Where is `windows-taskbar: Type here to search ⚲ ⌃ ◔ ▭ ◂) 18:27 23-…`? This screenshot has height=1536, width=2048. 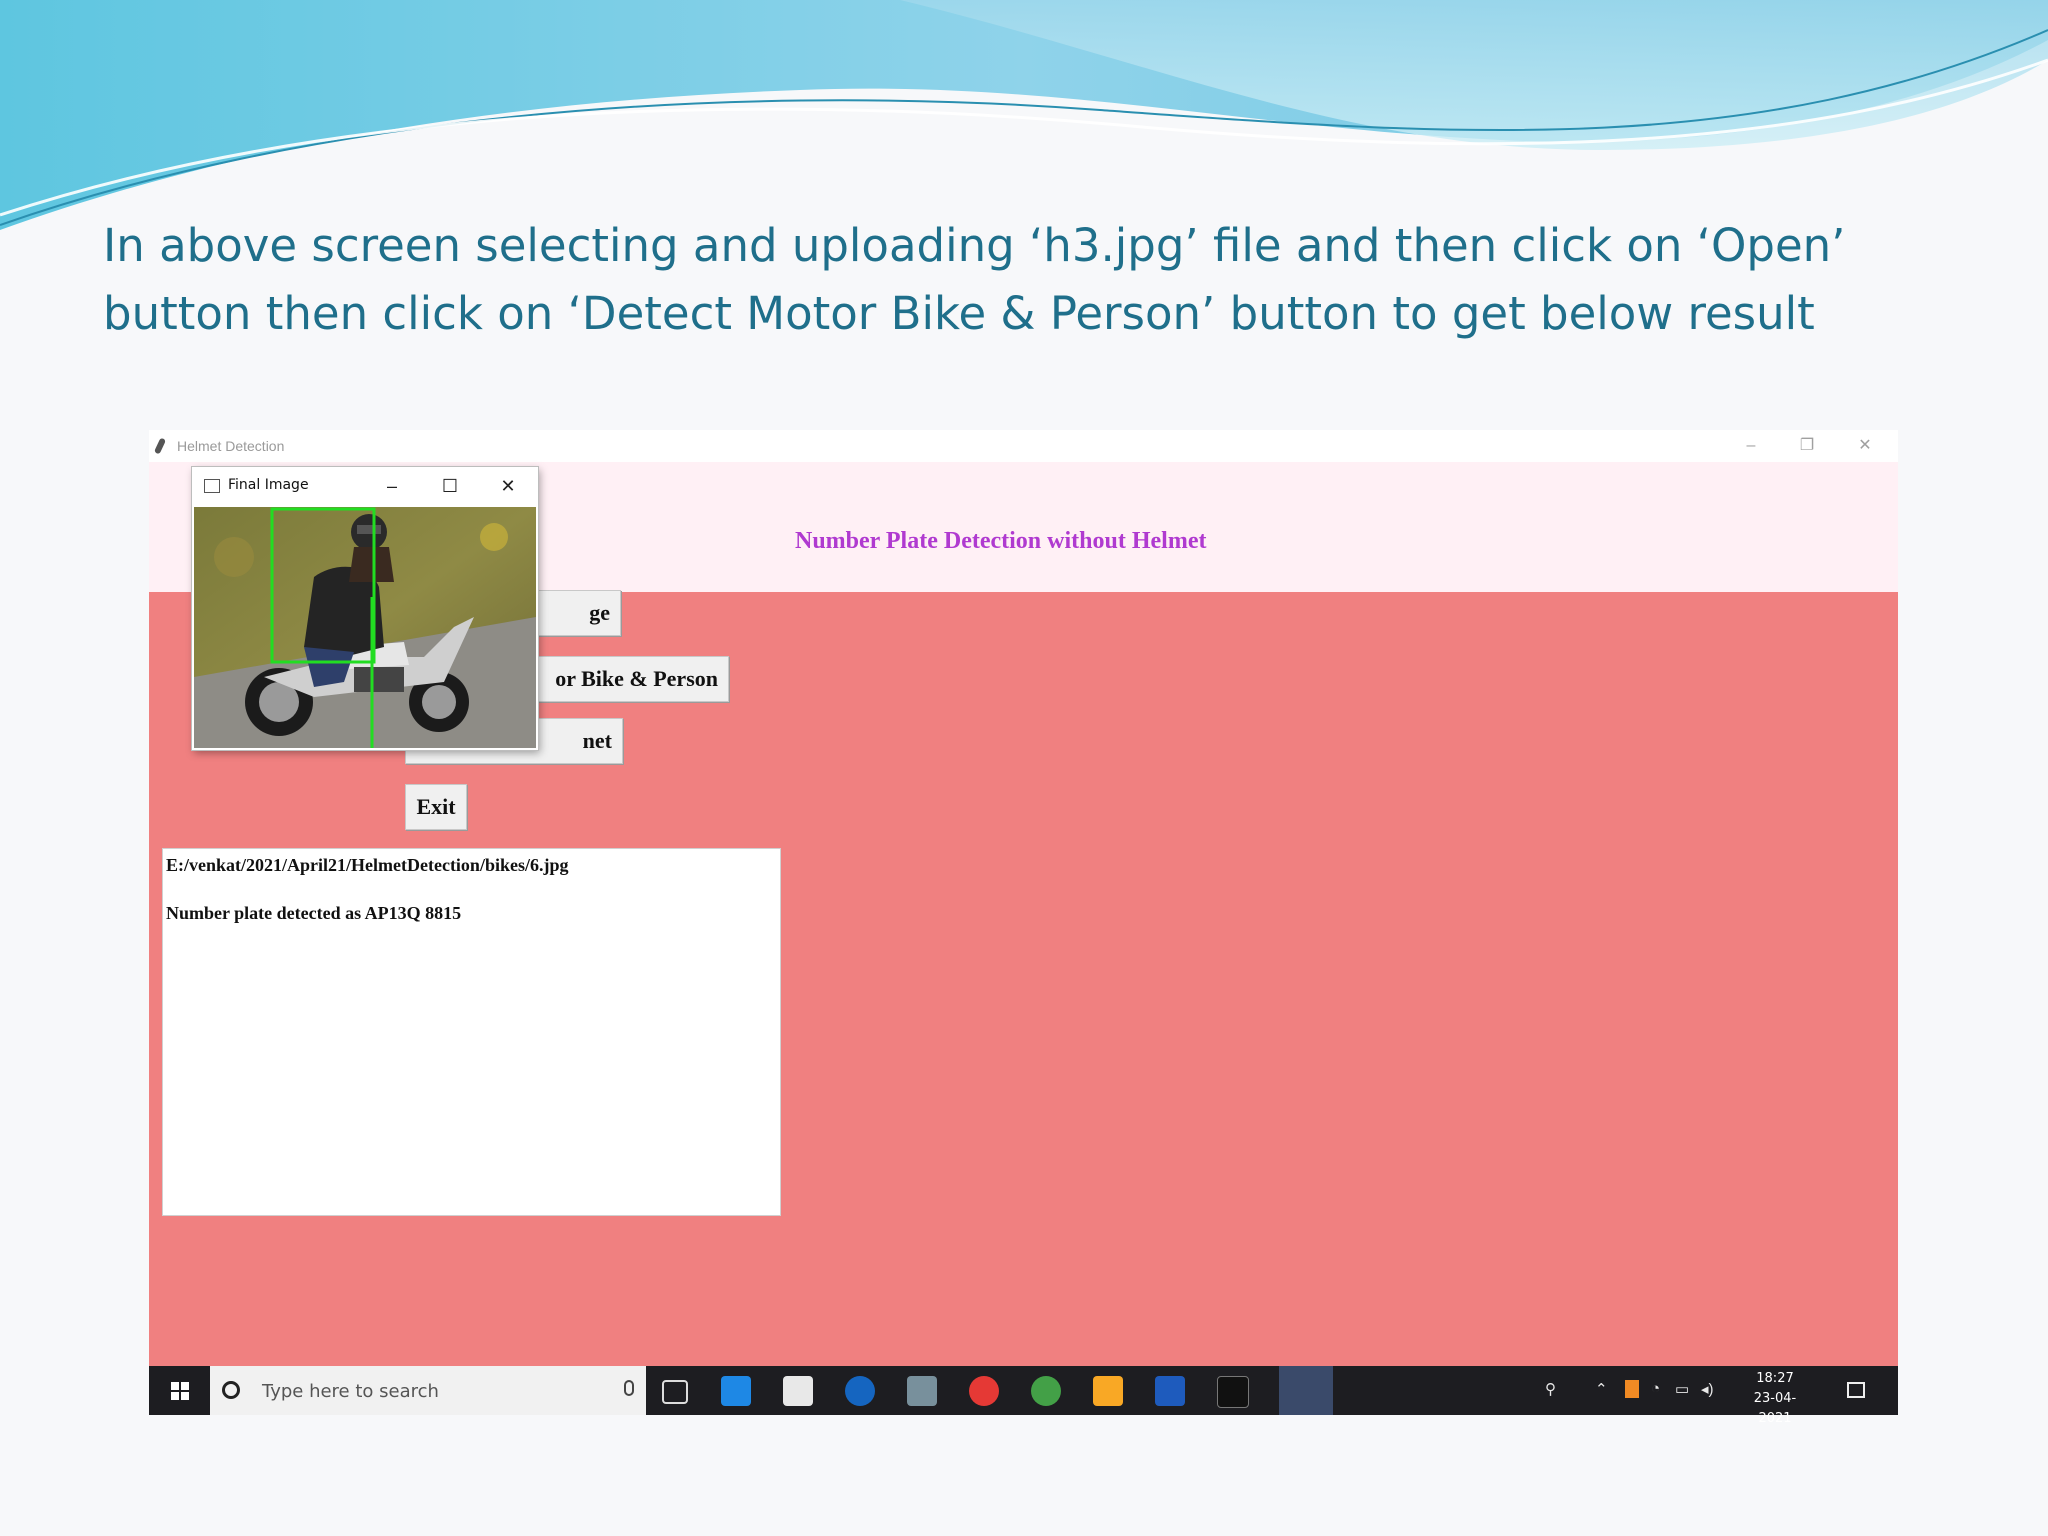
windows-taskbar: Type here to search ⚲ ⌃ ◔ ▭ ◂) 18:27 23-… is located at coordinates (1023, 1396).